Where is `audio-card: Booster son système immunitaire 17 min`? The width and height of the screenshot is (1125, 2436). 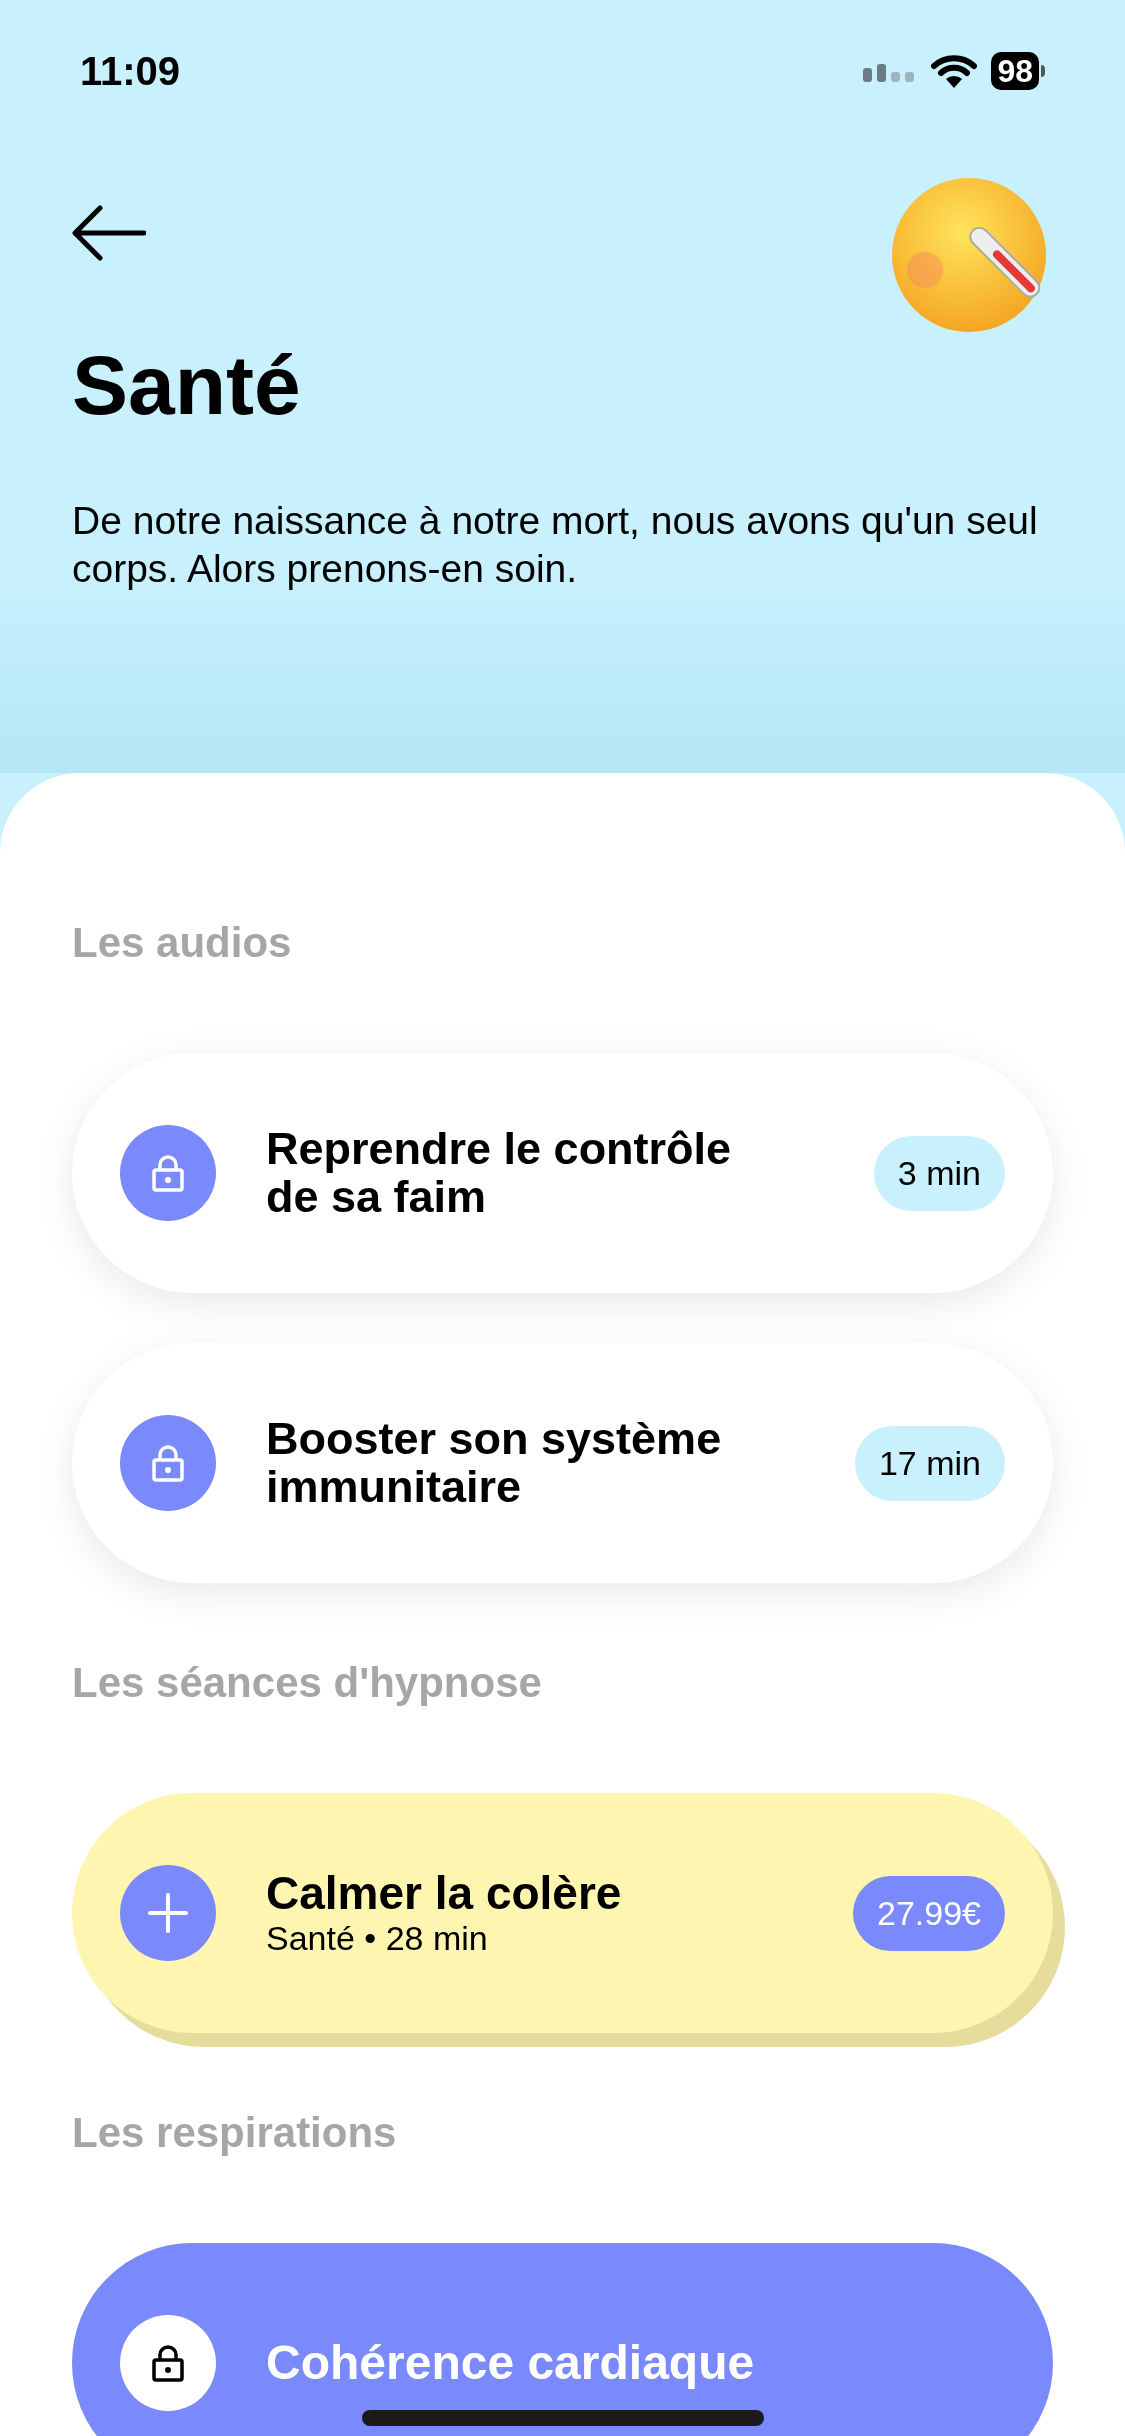
audio-card: Booster son système immunitaire 17 min is located at coordinates (562, 1463).